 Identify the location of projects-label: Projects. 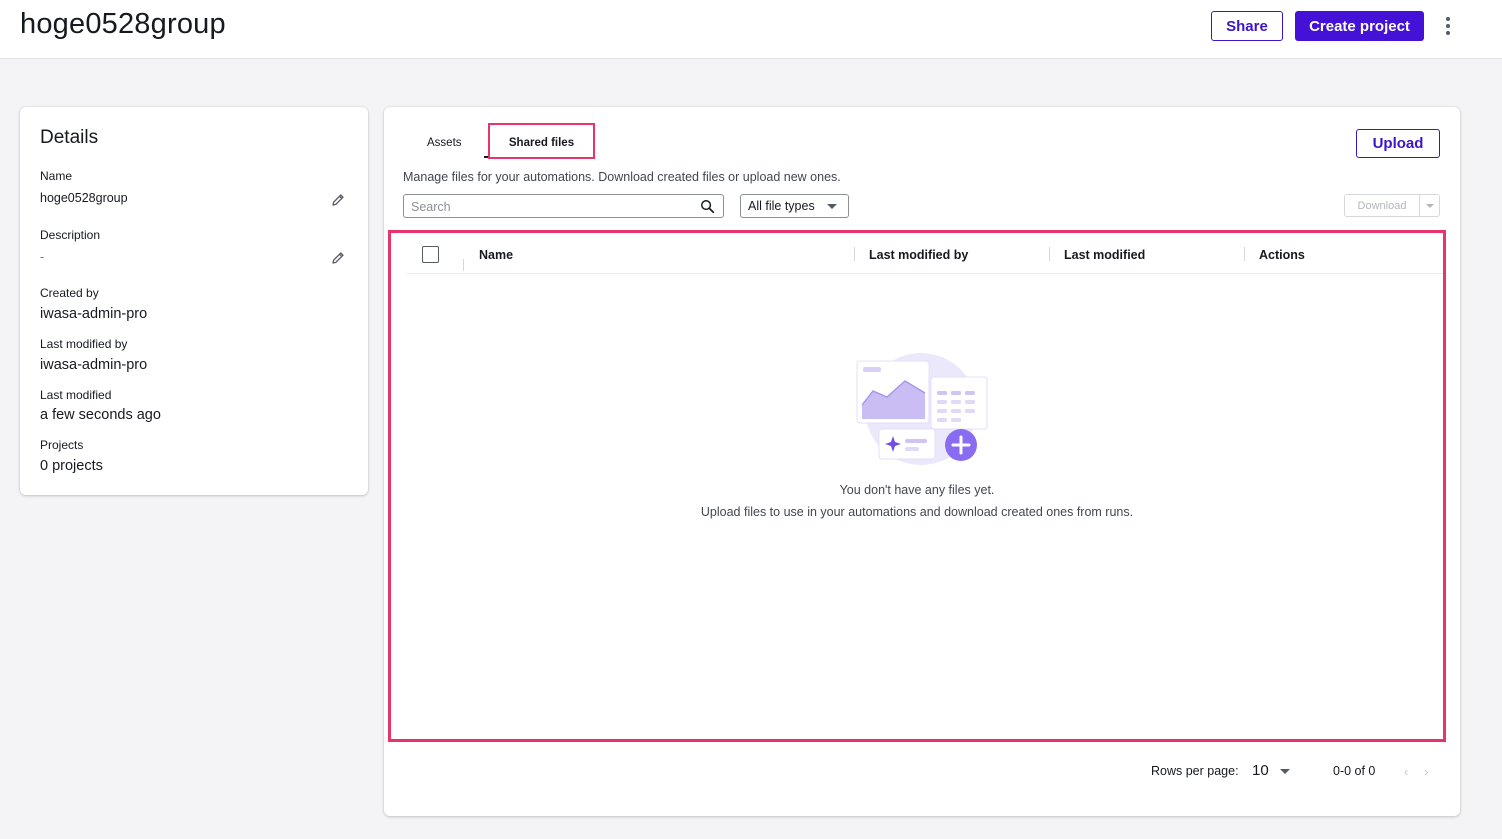
(62, 445).